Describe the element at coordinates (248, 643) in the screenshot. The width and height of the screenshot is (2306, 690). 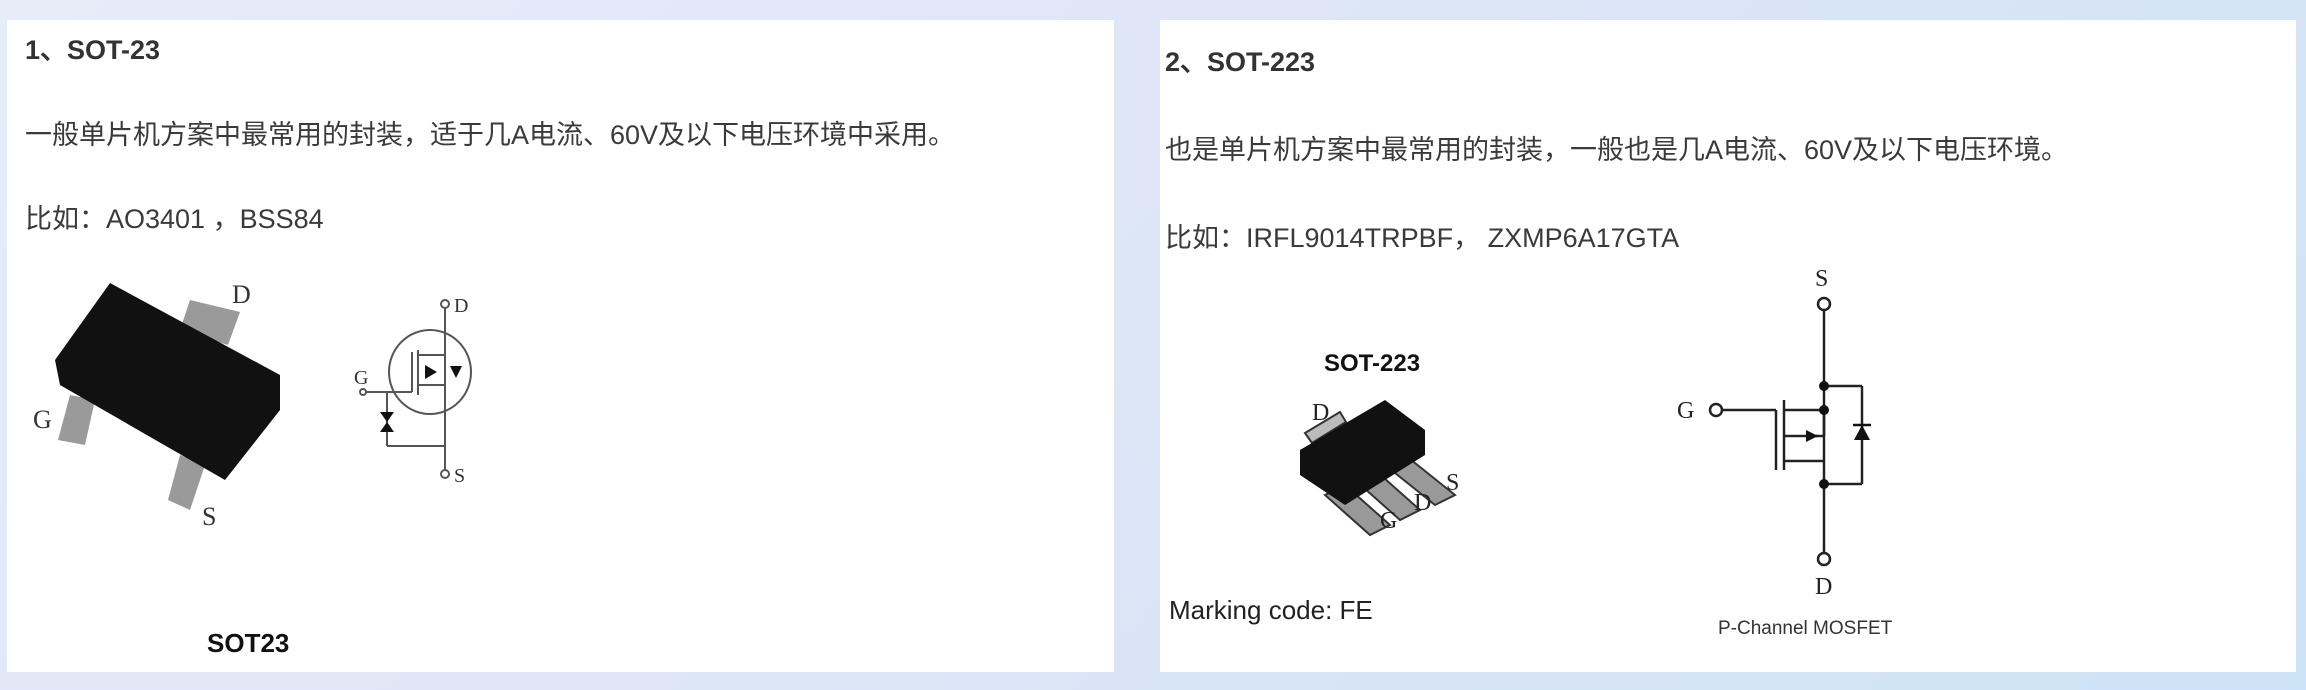
I see `package-label: SOT23` at that location.